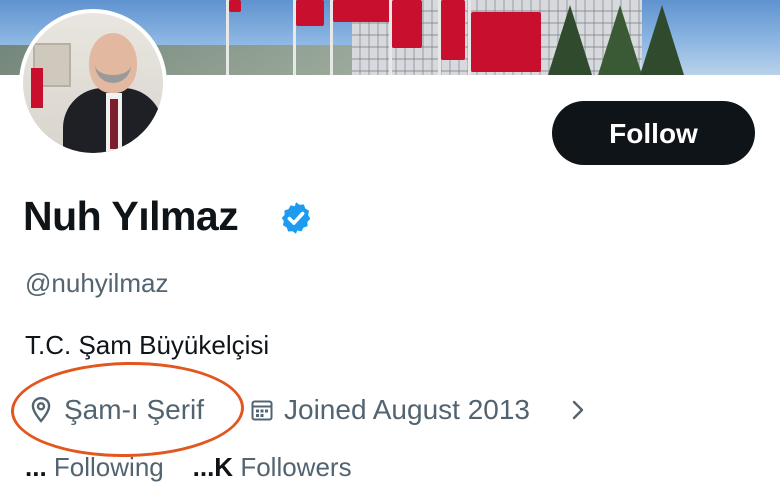 Image resolution: width=780 pixels, height=483 pixels. Describe the element at coordinates (295, 467) in the screenshot. I see `followers-label: Followers` at that location.